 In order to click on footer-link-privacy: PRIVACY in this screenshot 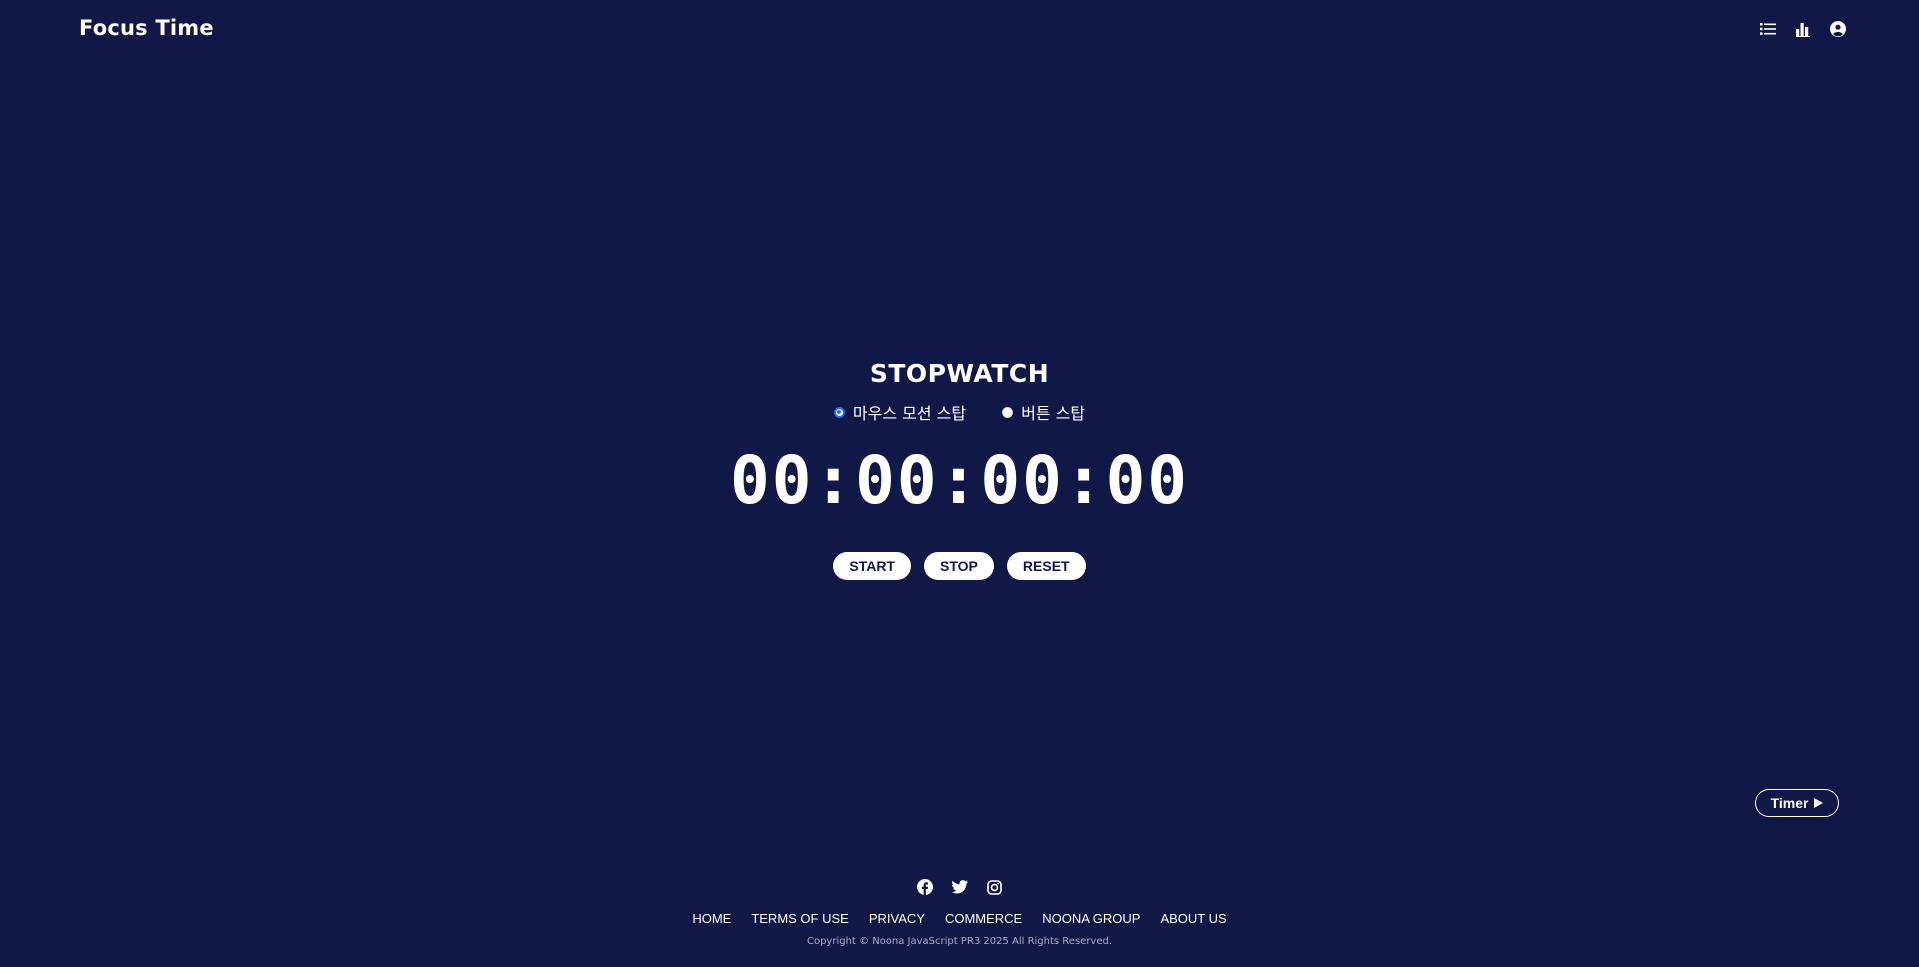, I will do `click(897, 918)`.